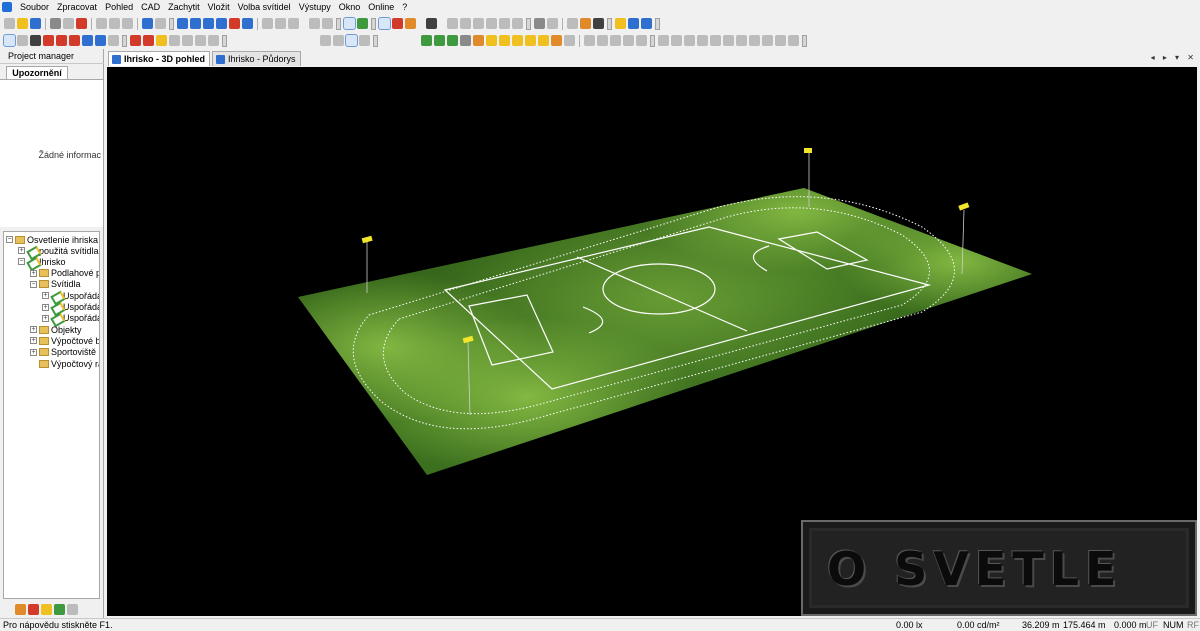 Image resolution: width=1200 pixels, height=631 pixels. I want to click on array-icon, so click(74, 40).